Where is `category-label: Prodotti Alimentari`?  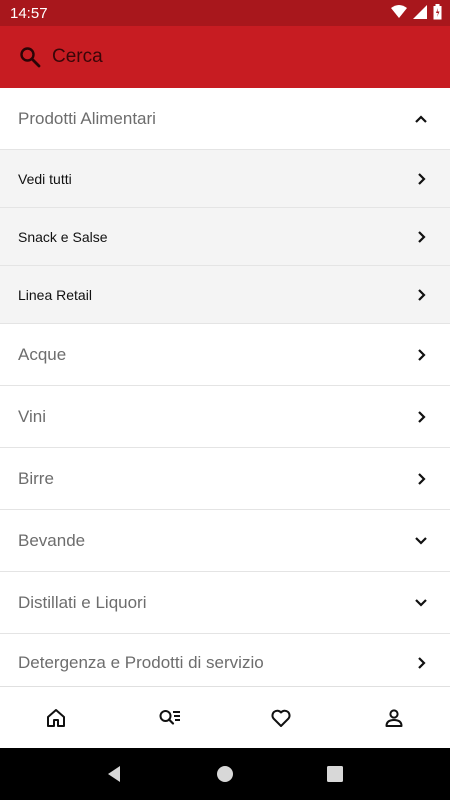
category-label: Prodotti Alimentari is located at coordinates (87, 118).